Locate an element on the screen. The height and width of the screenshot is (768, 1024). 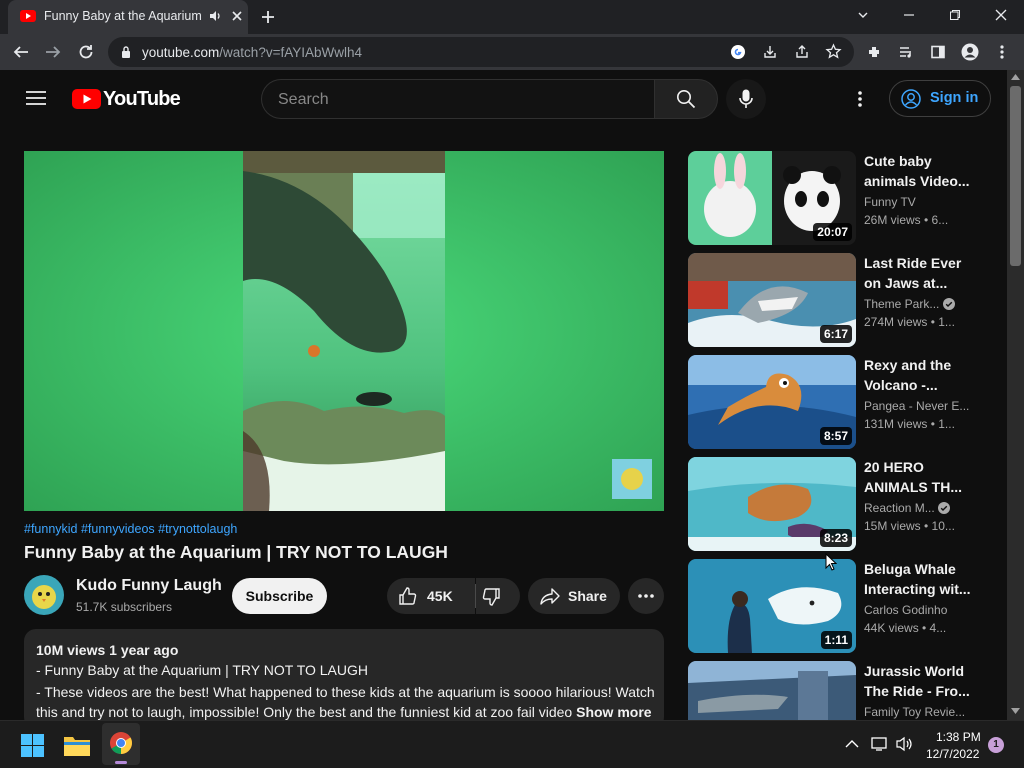
more-actions-button is located at coordinates (646, 596).